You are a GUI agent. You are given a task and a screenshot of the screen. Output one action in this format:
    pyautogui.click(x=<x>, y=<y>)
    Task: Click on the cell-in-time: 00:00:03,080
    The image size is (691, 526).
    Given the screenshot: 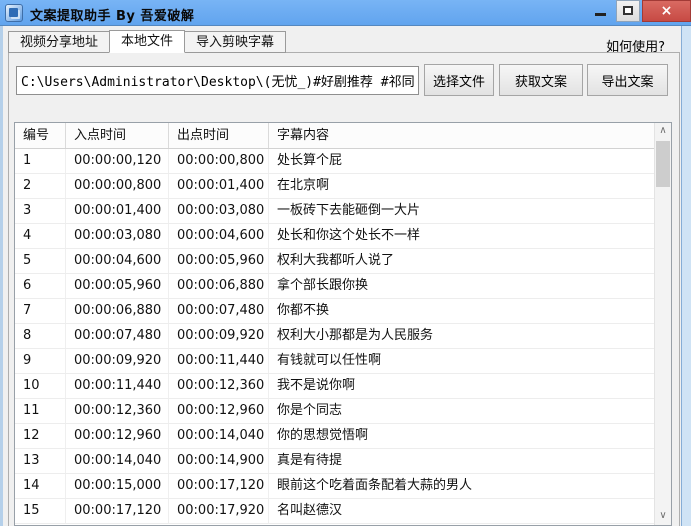 What is the action you would take?
    pyautogui.click(x=117, y=236)
    